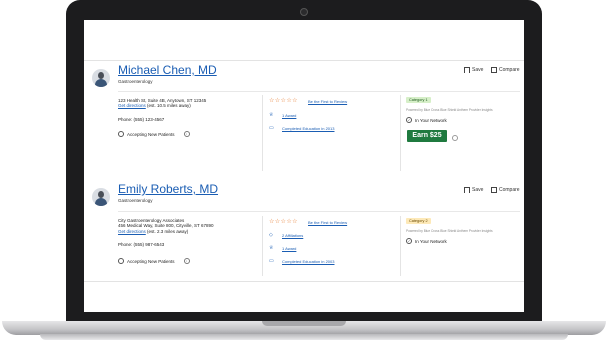  What do you see at coordinates (271, 235) in the screenshot?
I see `affiliation-icon: ◇` at bounding box center [271, 235].